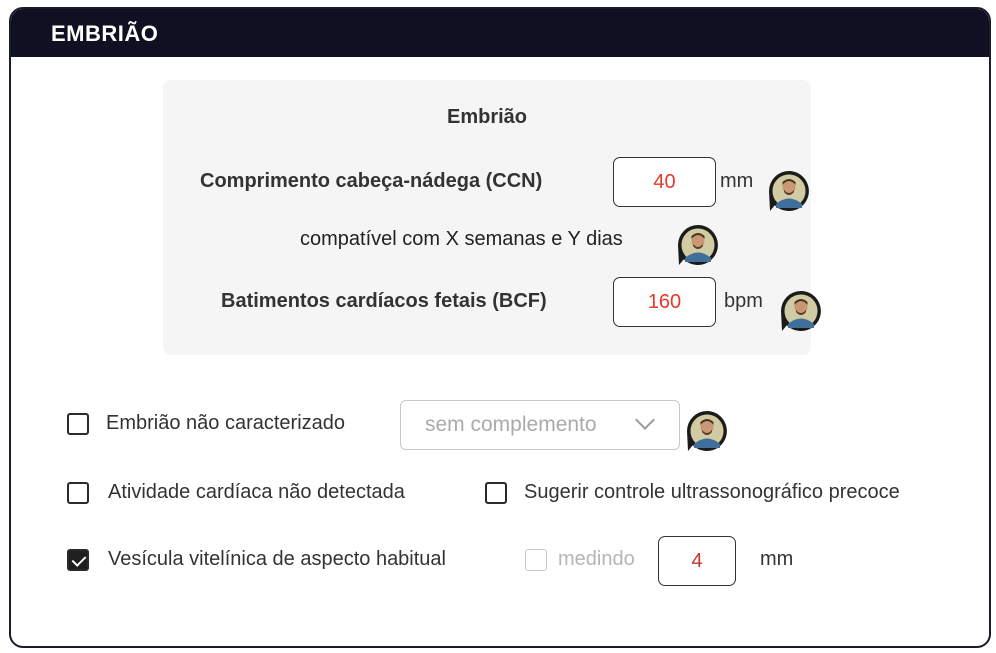 The width and height of the screenshot is (996, 653). Describe the element at coordinates (256, 492) in the screenshot. I see `atividade-cardiaca-label: Atividade cardíaca não detectada` at that location.